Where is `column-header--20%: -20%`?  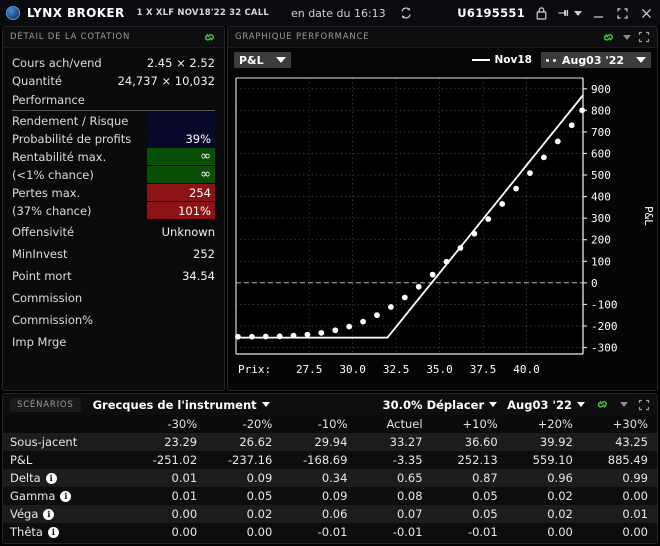 column-header--20%: -20% is located at coordinates (257, 424).